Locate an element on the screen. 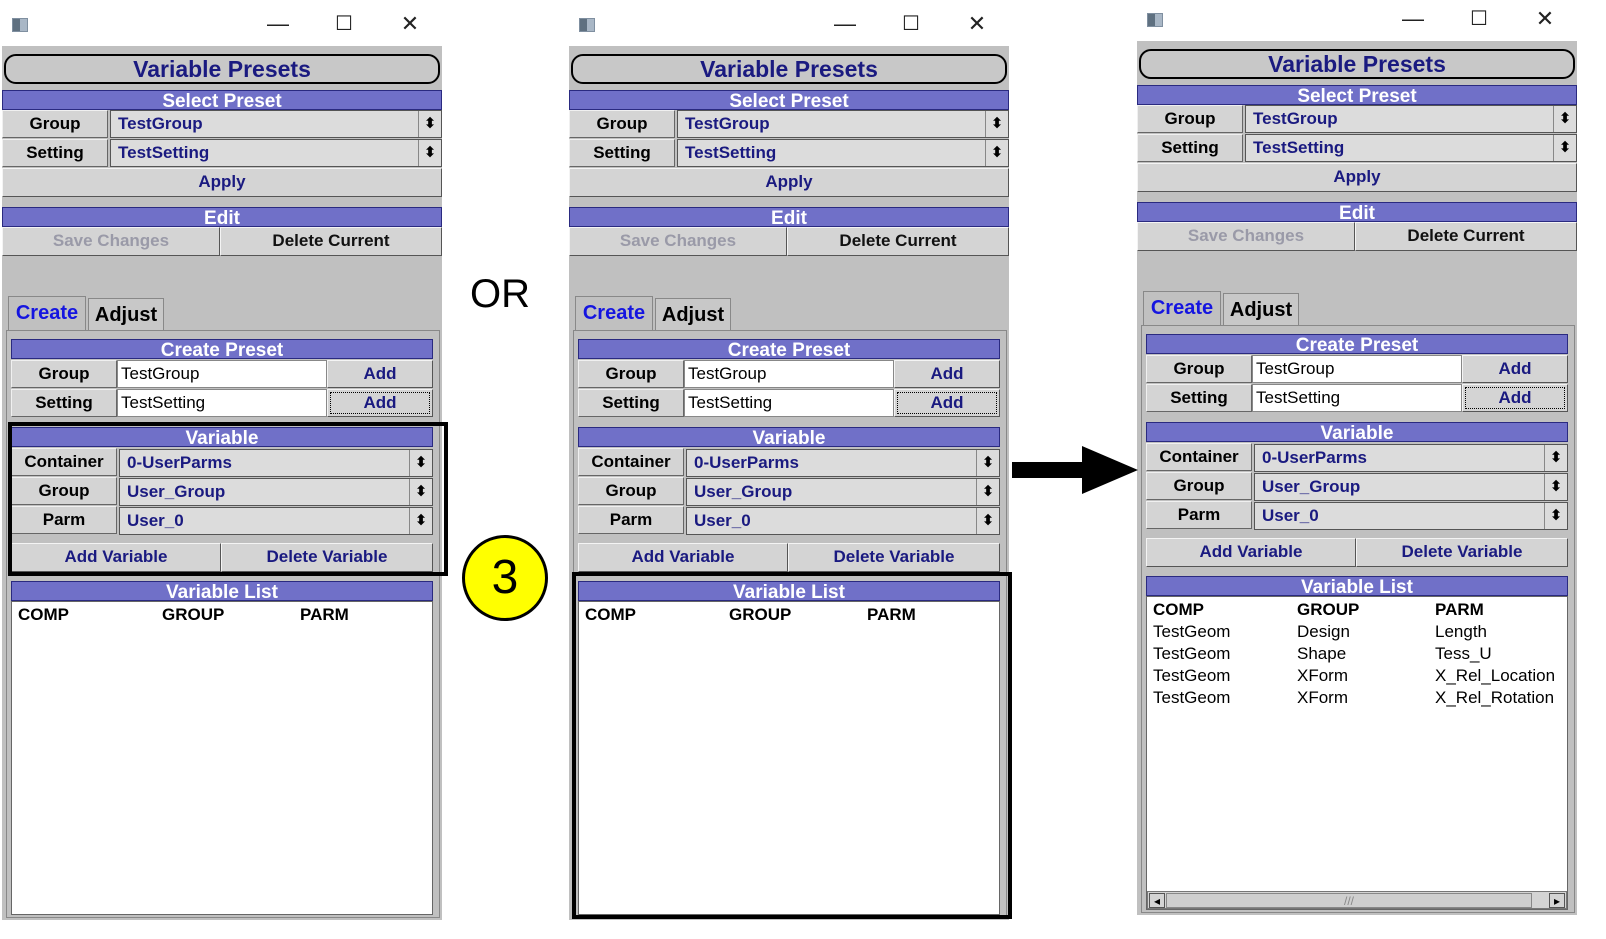  variable-list-header: Variable List is located at coordinates (1357, 587).